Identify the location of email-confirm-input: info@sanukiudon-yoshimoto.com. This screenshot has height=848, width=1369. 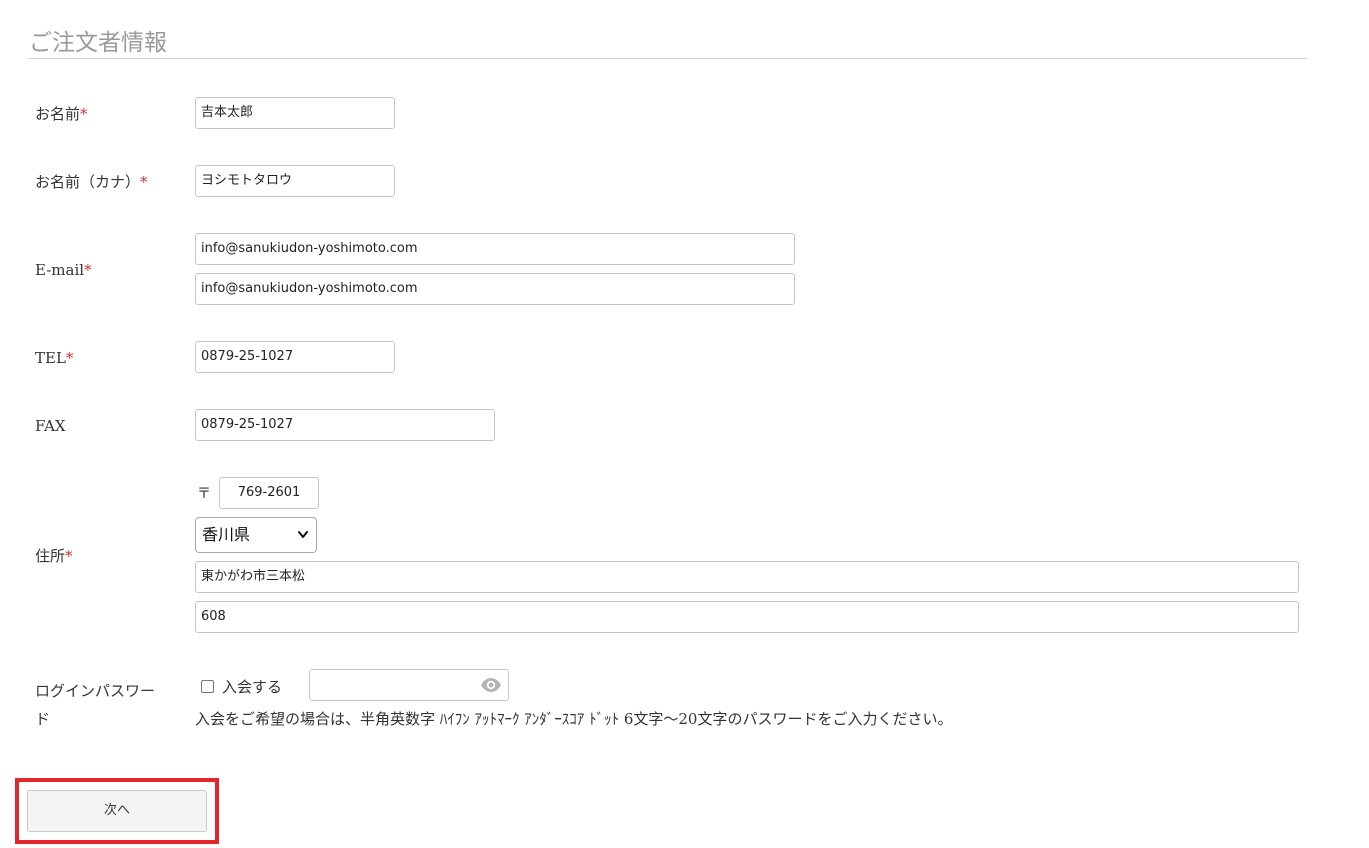
(495, 289).